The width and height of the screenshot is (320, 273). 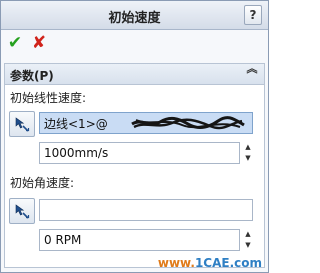 What do you see at coordinates (42, 183) in the screenshot?
I see `angular-velocity-label: 初始角速度:` at bounding box center [42, 183].